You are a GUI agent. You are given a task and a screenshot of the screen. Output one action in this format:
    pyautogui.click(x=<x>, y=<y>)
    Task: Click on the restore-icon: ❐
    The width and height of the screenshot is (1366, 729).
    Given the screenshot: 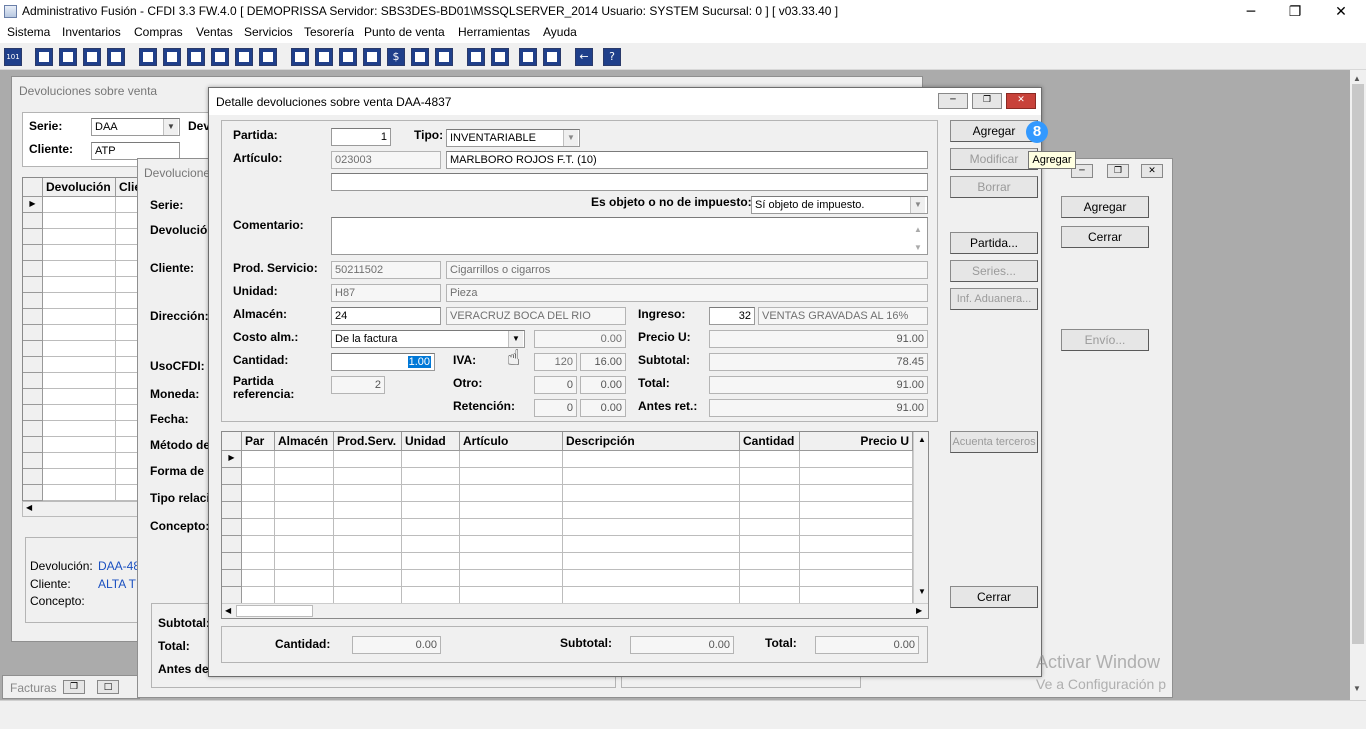 What is the action you would take?
    pyautogui.click(x=74, y=687)
    